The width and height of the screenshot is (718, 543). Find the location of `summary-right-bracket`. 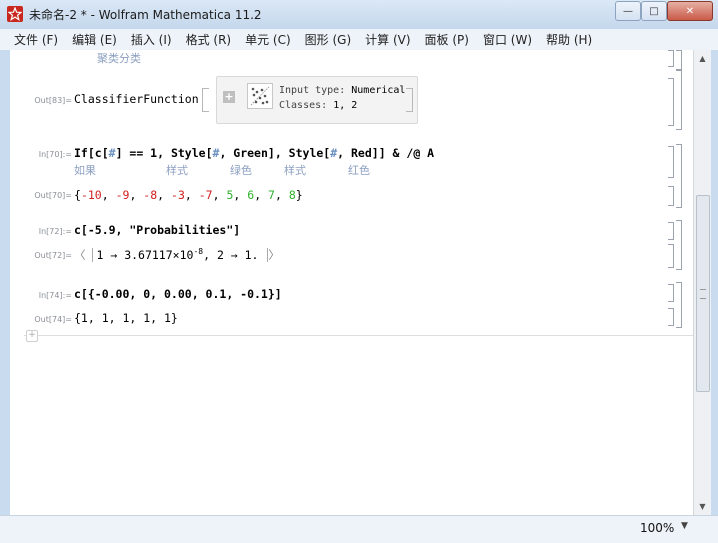

summary-right-bracket is located at coordinates (409, 100).